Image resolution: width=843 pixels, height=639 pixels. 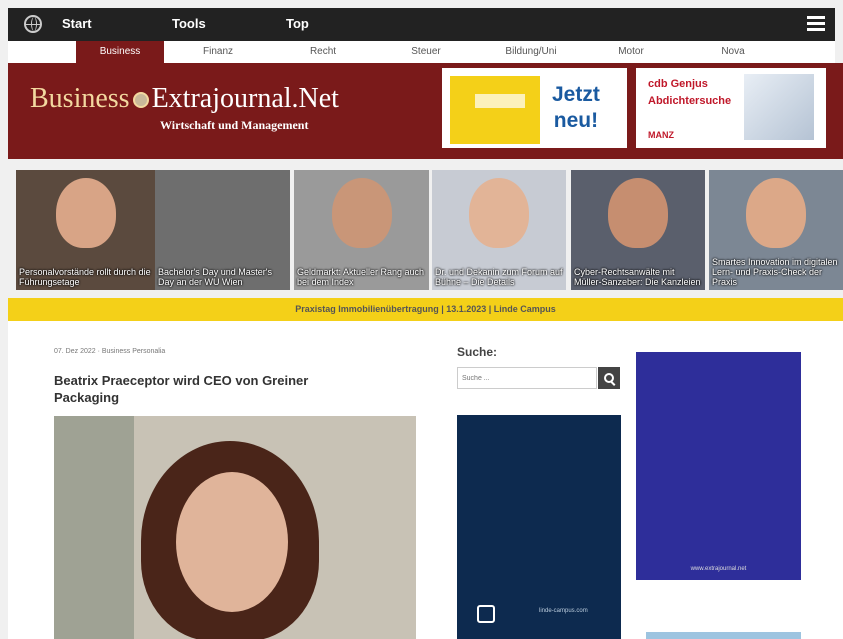 I want to click on ad2-brand: cdb Genjus, so click(x=678, y=84).